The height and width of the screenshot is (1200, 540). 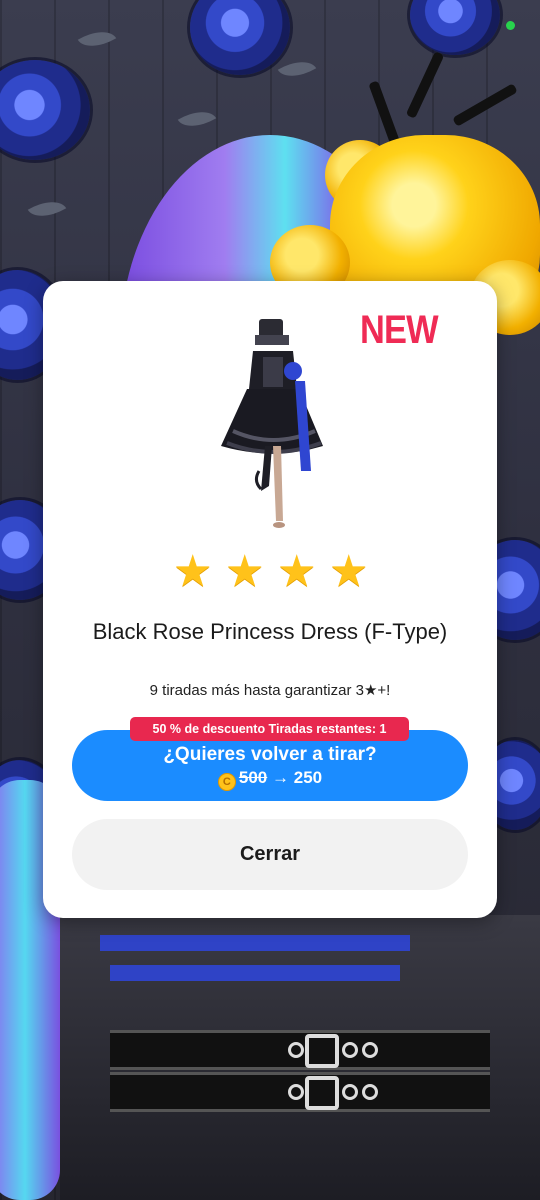 I want to click on dress-item-image, so click(x=272, y=423).